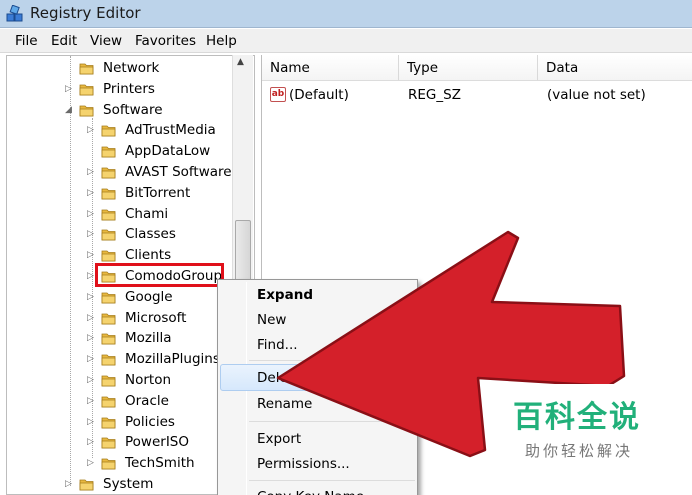 This screenshot has width=692, height=495. I want to click on tree-item-label: Norton, so click(148, 380).